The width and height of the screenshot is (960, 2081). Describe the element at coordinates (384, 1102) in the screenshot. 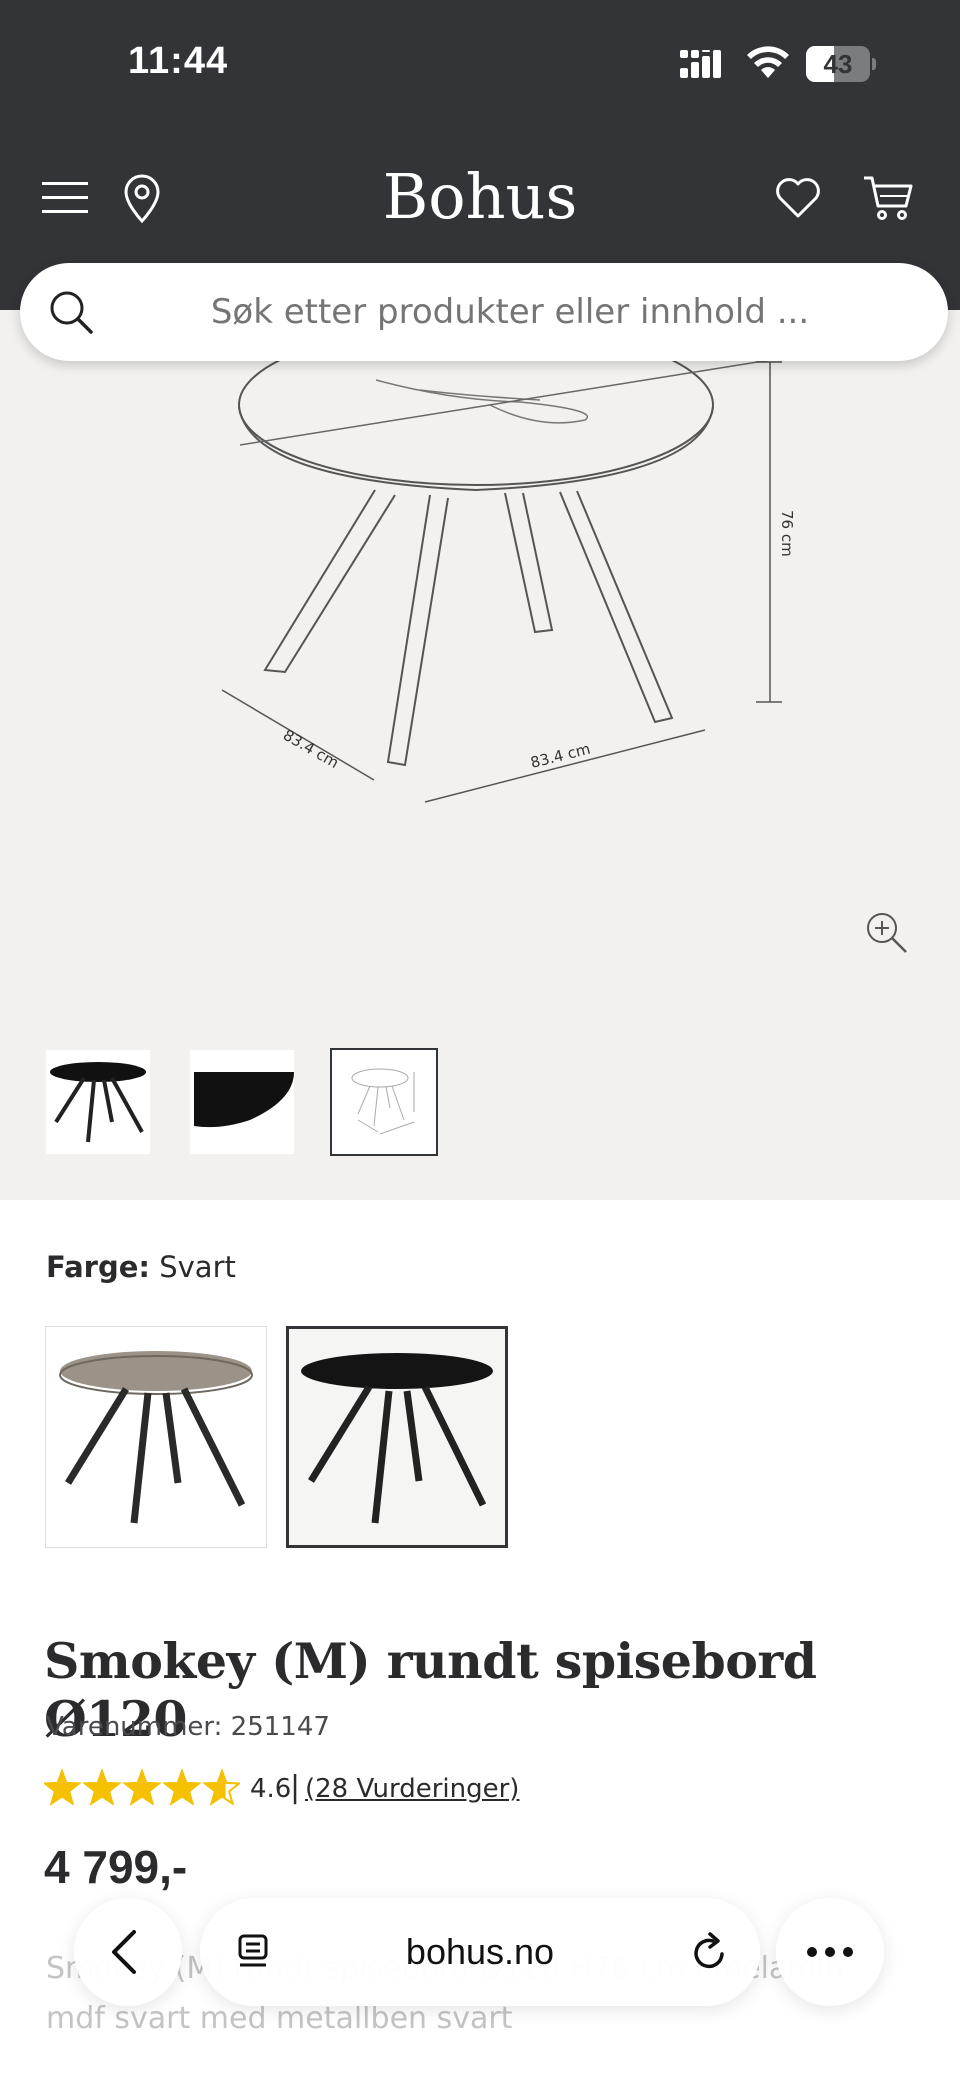

I see `dimension-sketch-thumbnail` at that location.